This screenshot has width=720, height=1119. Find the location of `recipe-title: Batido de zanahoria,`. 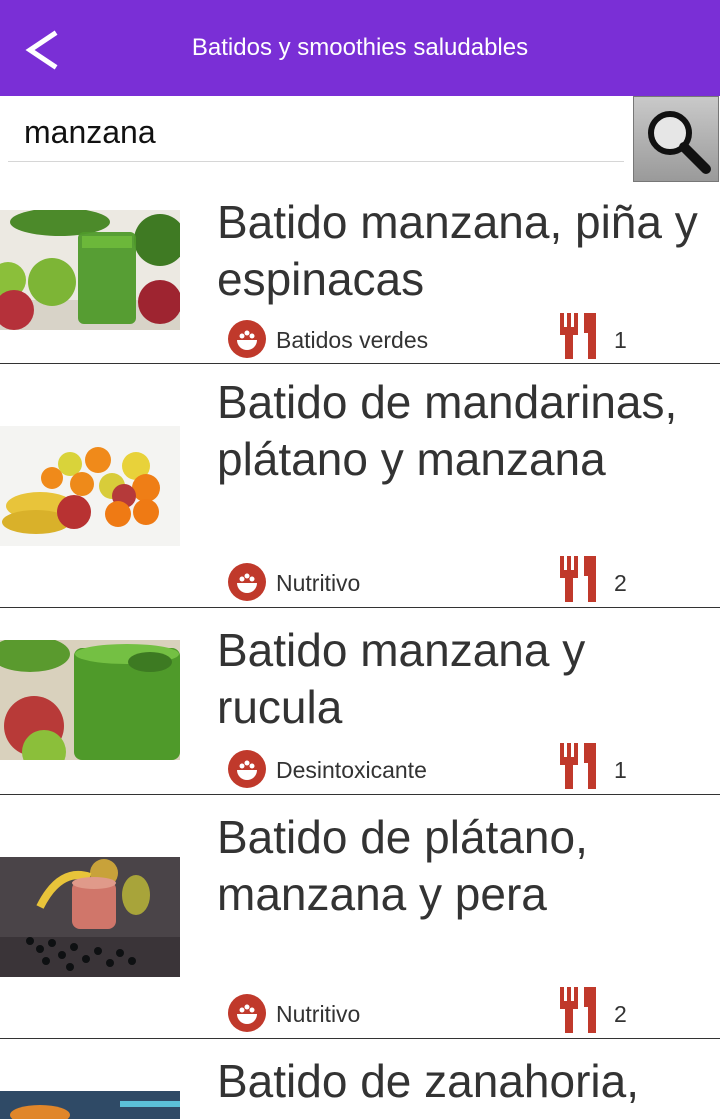

recipe-title: Batido de zanahoria, is located at coordinates (428, 1081).